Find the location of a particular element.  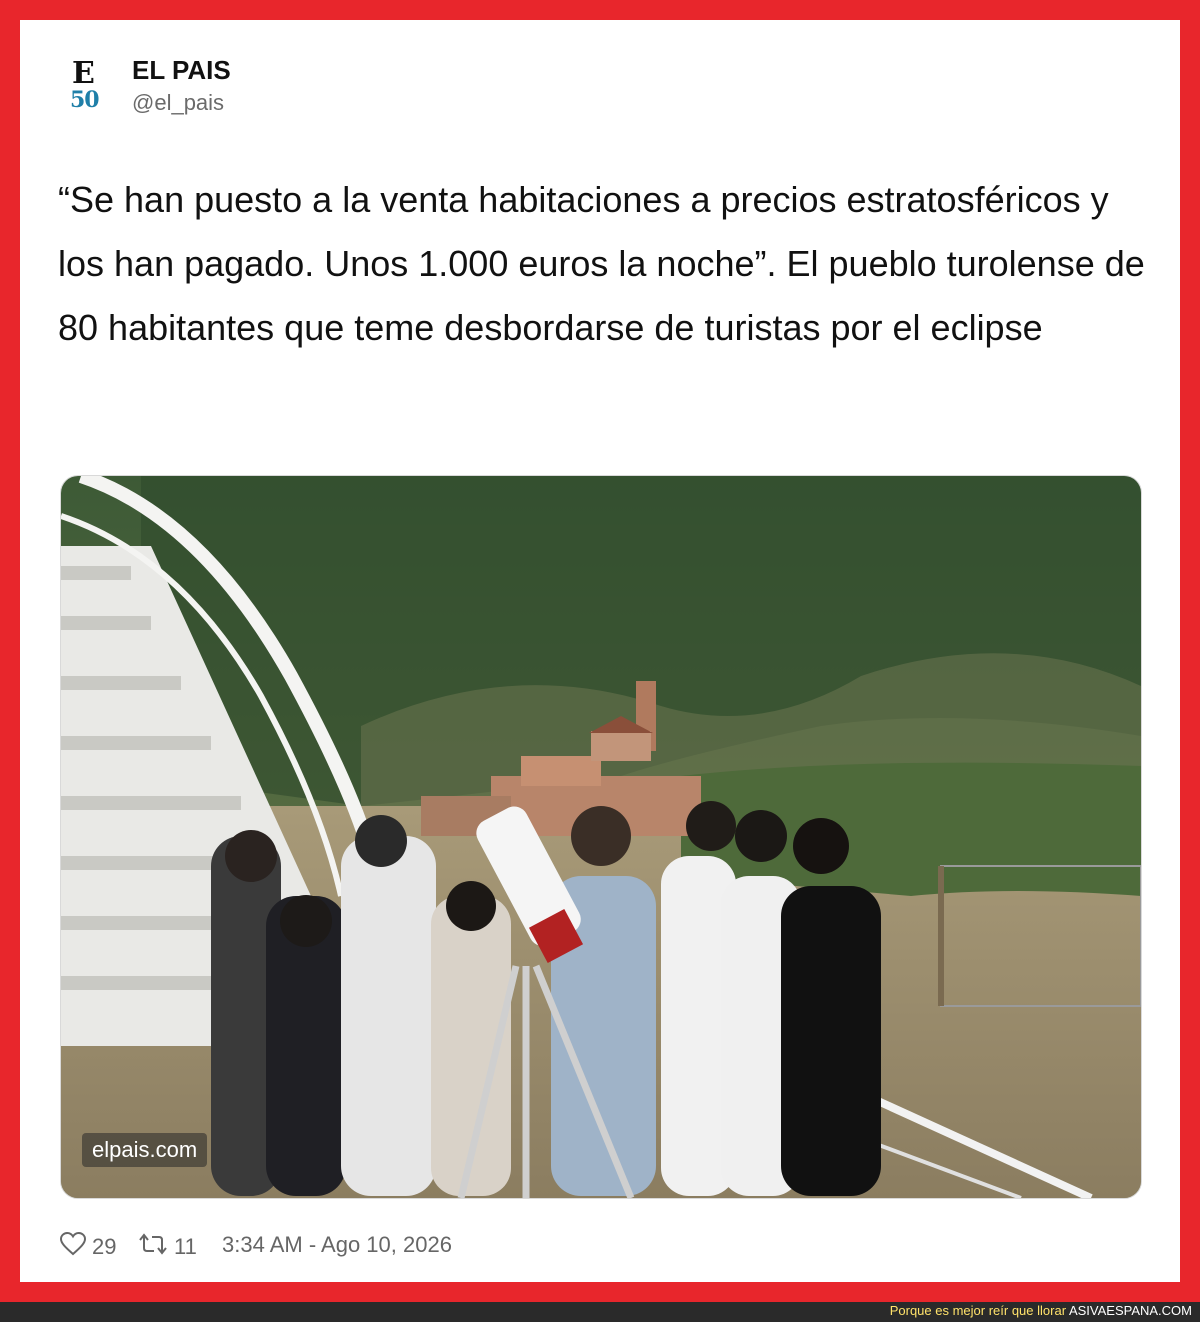

footer-site-link: ASIVAESPANA.COM is located at coordinates (1130, 1310).